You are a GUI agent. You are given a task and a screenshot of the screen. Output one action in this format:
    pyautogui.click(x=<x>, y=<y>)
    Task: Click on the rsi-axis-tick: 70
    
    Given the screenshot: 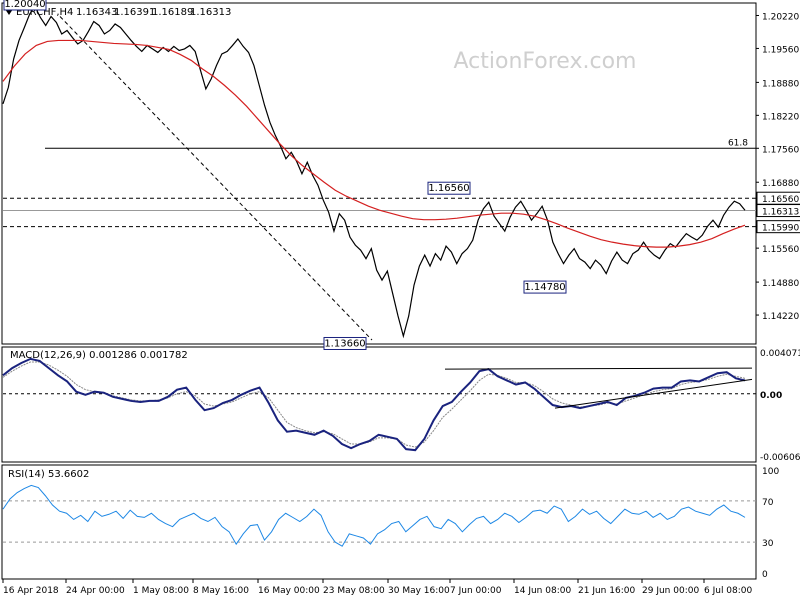 What is the action you would take?
    pyautogui.click(x=768, y=503)
    